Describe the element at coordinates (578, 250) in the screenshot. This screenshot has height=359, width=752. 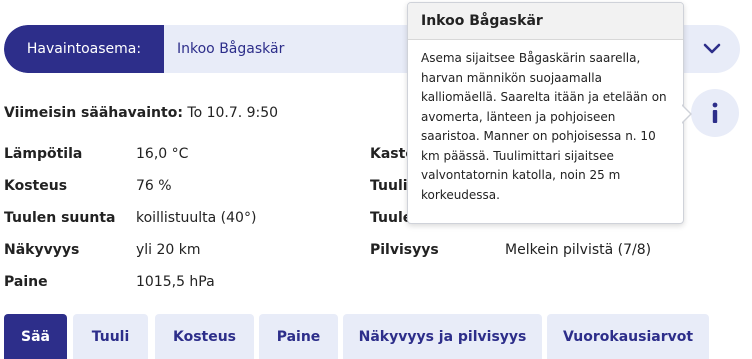
I see `observation-value: Melkein pilvistä (7/8)` at that location.